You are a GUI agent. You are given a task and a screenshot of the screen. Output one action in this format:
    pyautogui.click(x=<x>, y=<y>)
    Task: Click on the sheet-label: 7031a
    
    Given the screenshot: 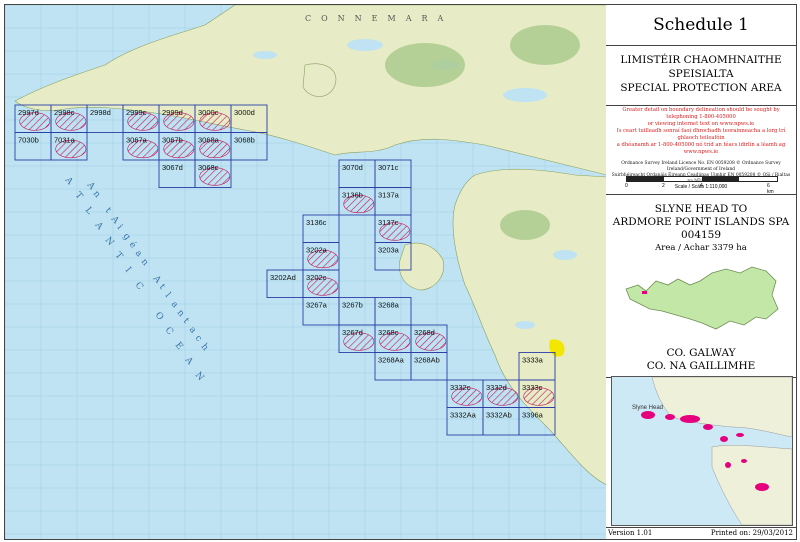 What is the action you would take?
    pyautogui.click(x=65, y=140)
    